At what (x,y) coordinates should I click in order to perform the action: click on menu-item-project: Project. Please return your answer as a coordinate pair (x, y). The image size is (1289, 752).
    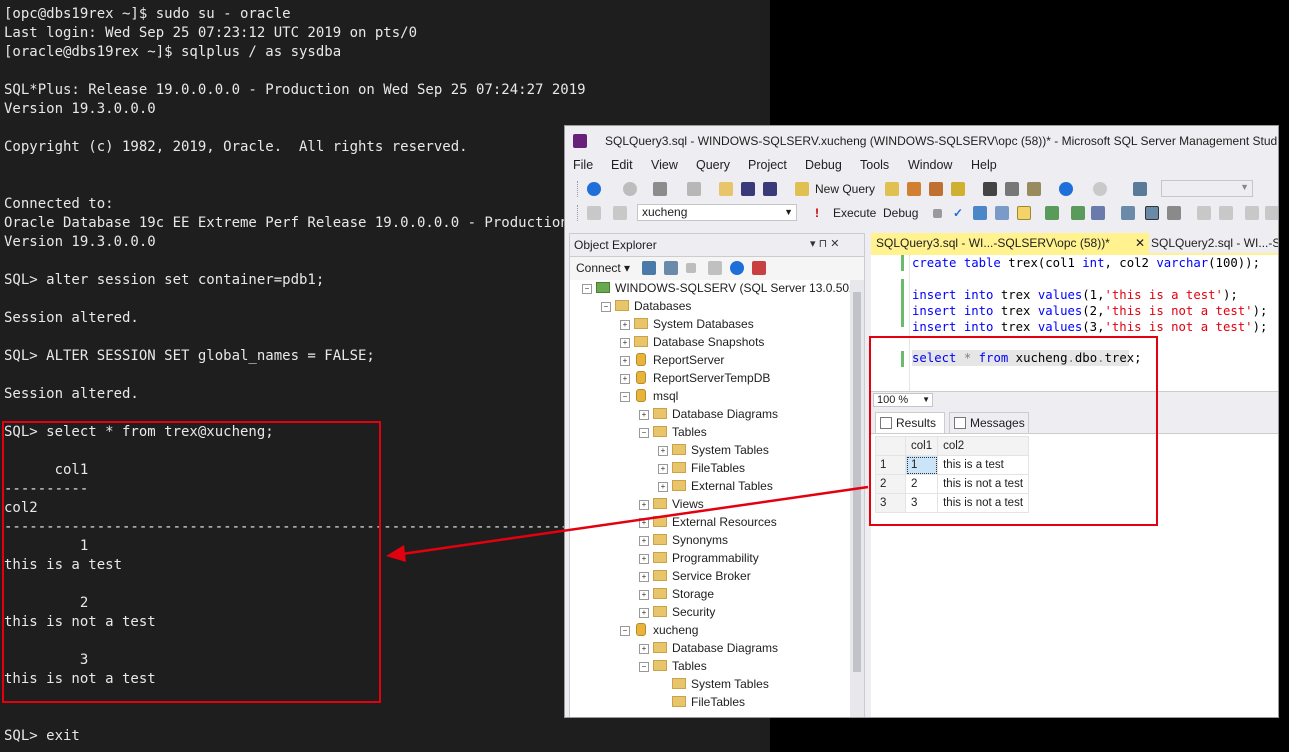
    Looking at the image, I should click on (767, 165).